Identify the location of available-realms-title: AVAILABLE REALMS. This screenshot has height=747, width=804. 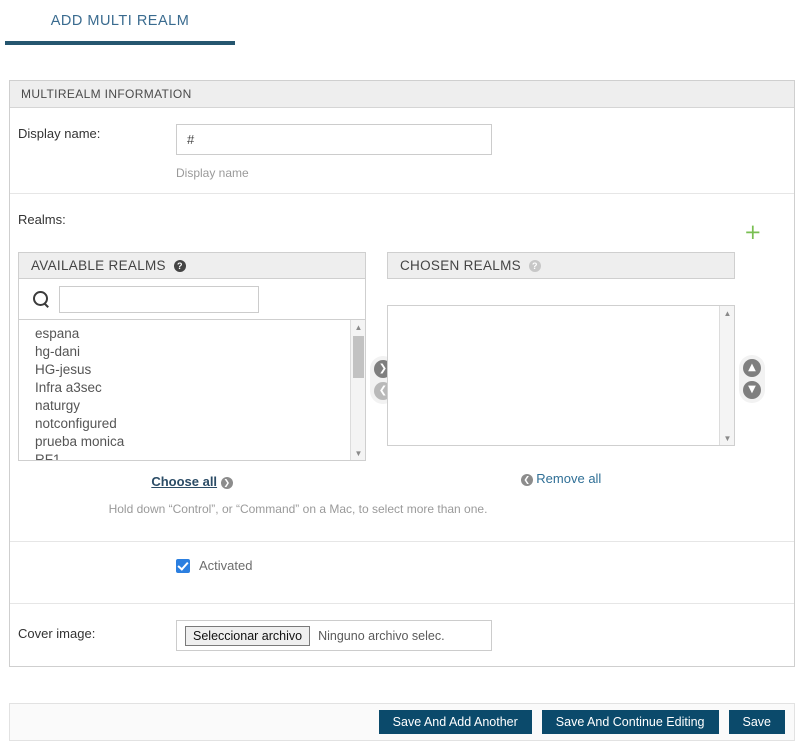
(98, 265).